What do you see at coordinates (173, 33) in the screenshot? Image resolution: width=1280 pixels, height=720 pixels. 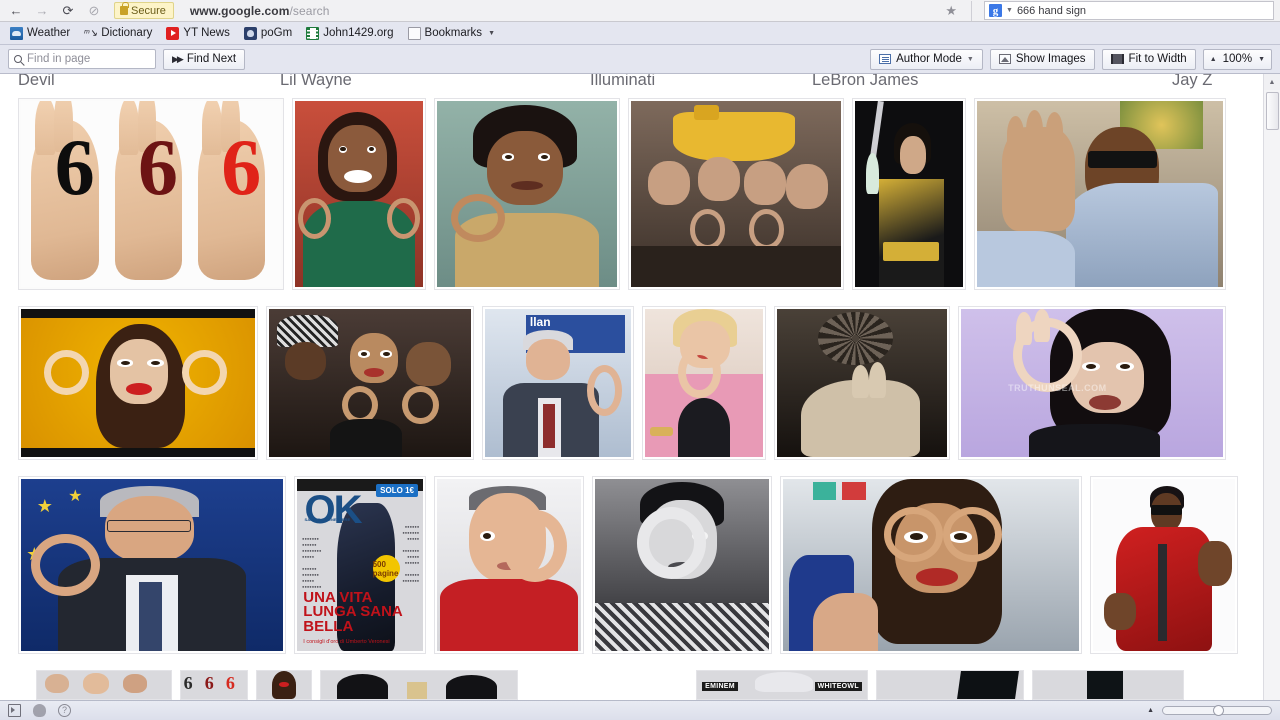 I see `youtube-play-icon` at bounding box center [173, 33].